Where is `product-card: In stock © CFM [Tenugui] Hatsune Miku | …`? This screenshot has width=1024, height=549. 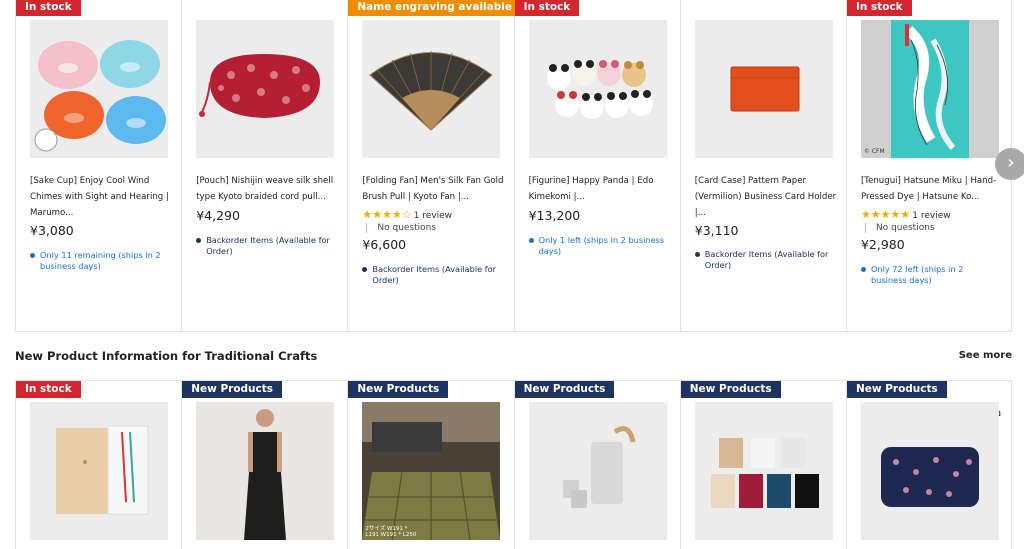
product-card: In stock © CFM [Tenugui] Hatsune Miku | … is located at coordinates (929, 165).